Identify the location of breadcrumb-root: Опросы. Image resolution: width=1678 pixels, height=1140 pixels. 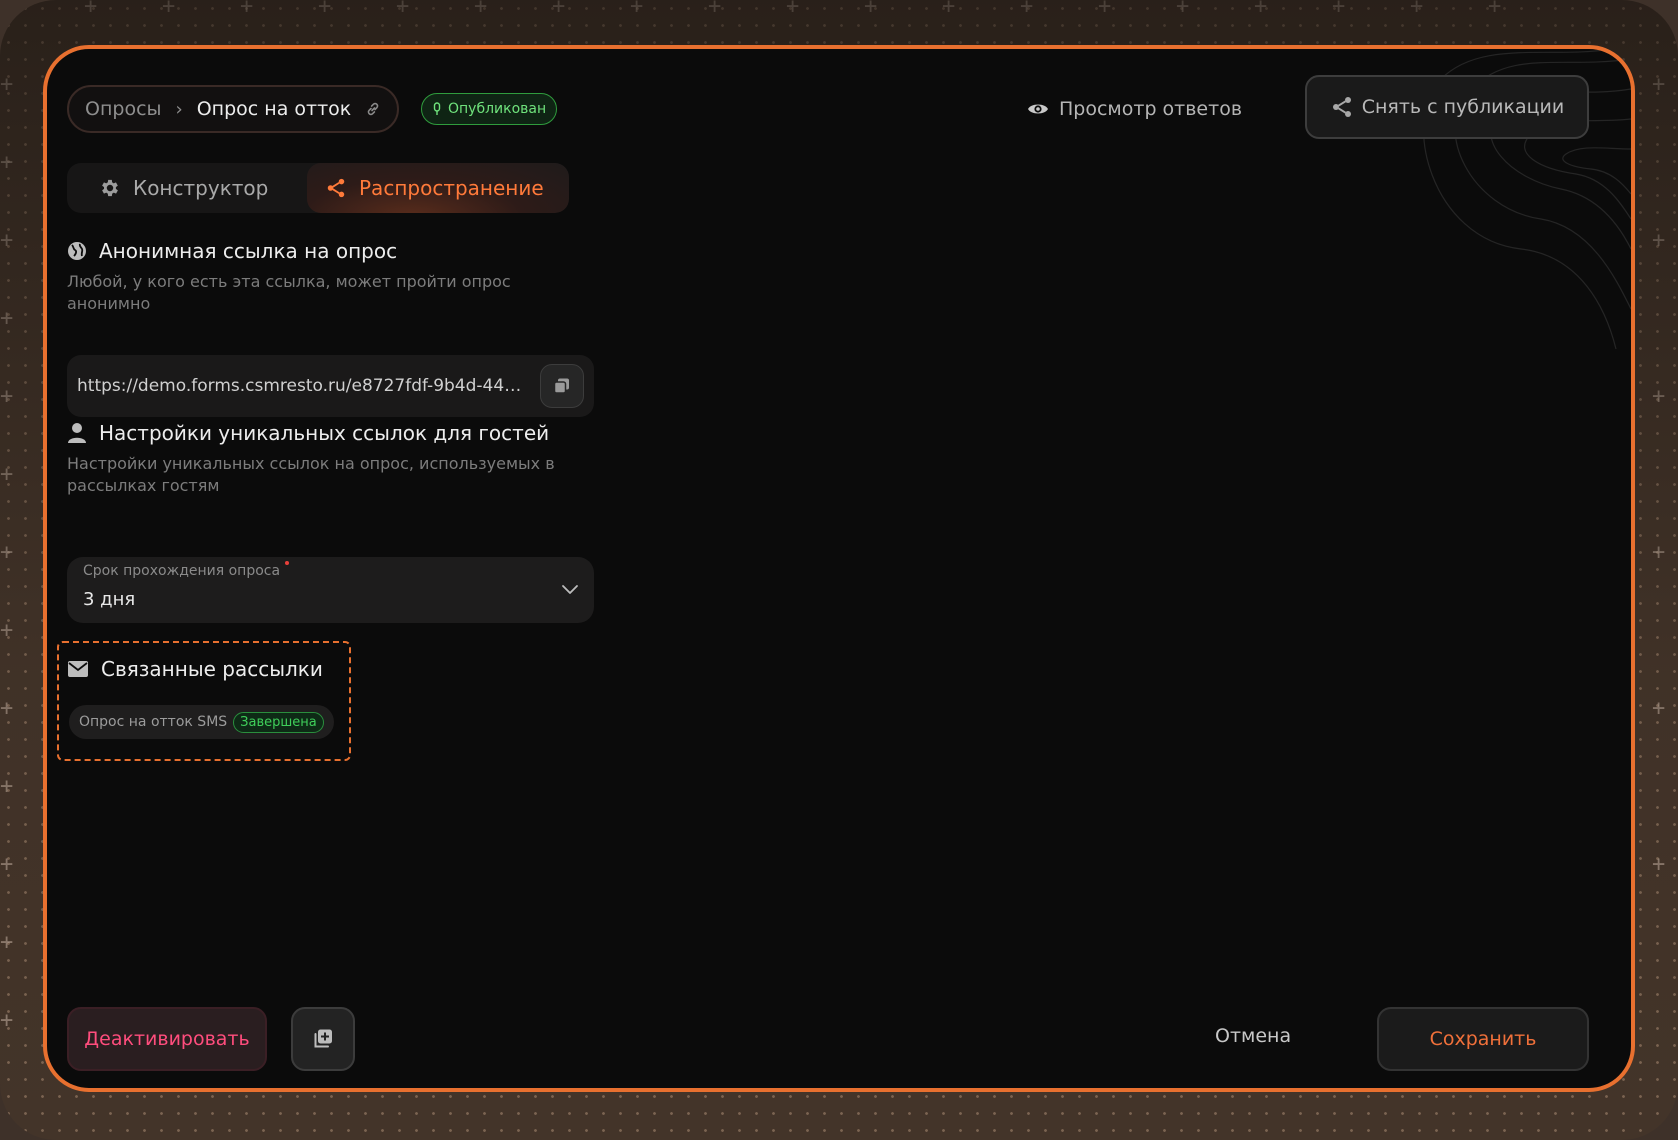
(123, 109).